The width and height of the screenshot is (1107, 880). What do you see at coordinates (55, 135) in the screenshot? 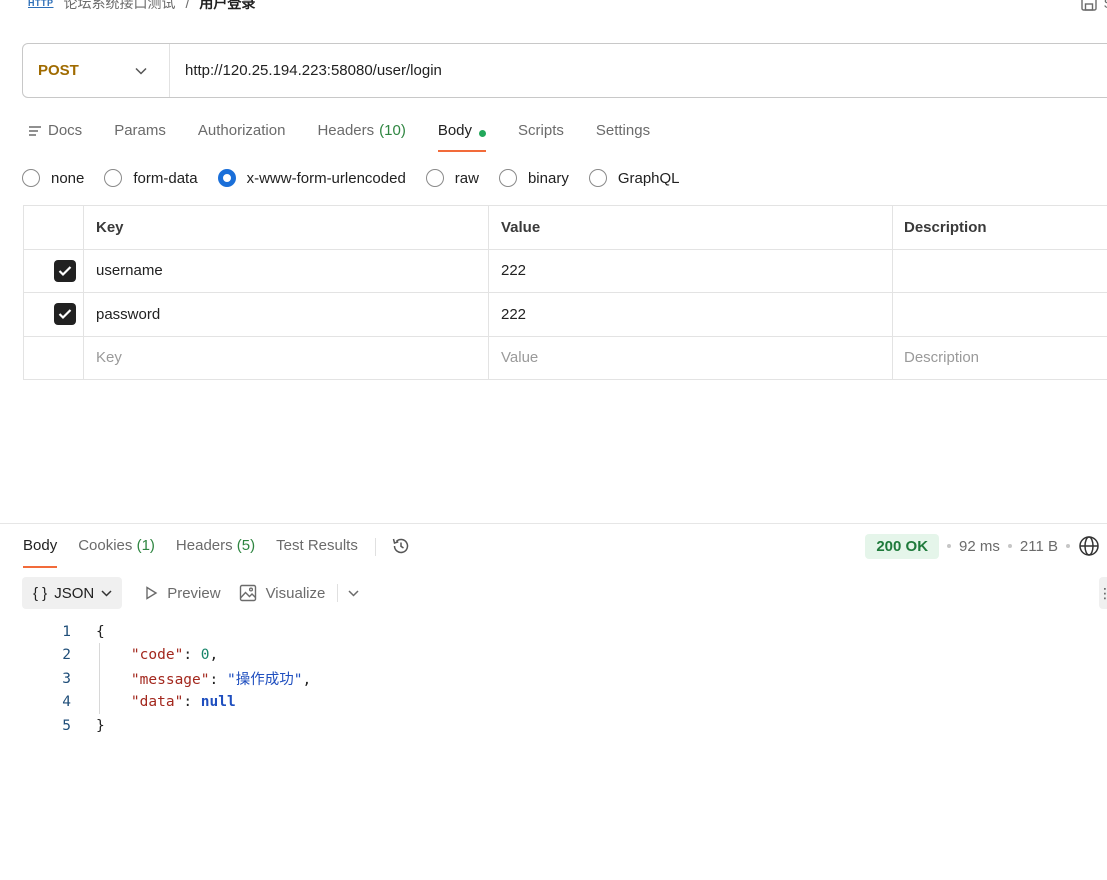
I see `tab-docs: Docs` at bounding box center [55, 135].